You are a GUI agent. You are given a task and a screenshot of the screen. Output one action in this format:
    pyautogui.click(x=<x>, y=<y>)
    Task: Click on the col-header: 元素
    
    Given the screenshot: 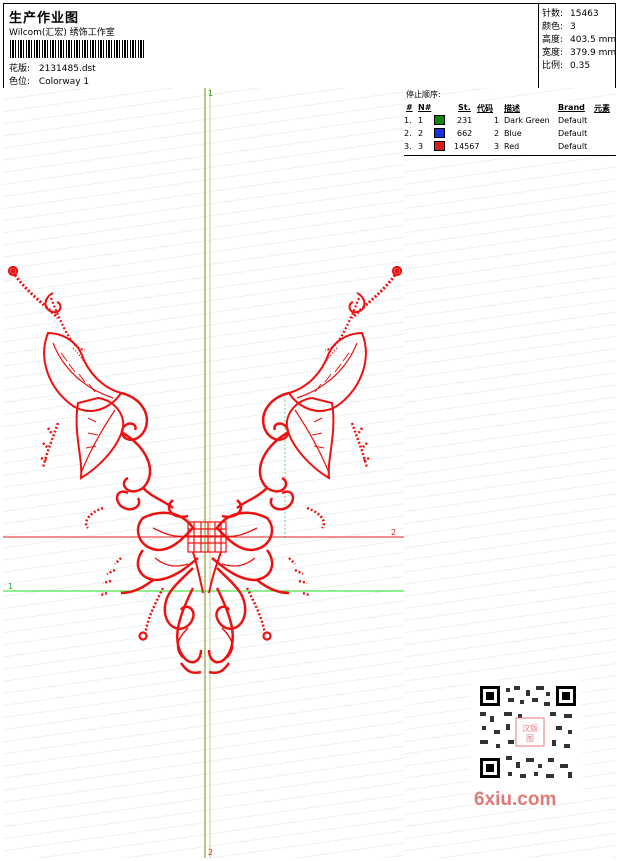 What is the action you would take?
    pyautogui.click(x=602, y=108)
    